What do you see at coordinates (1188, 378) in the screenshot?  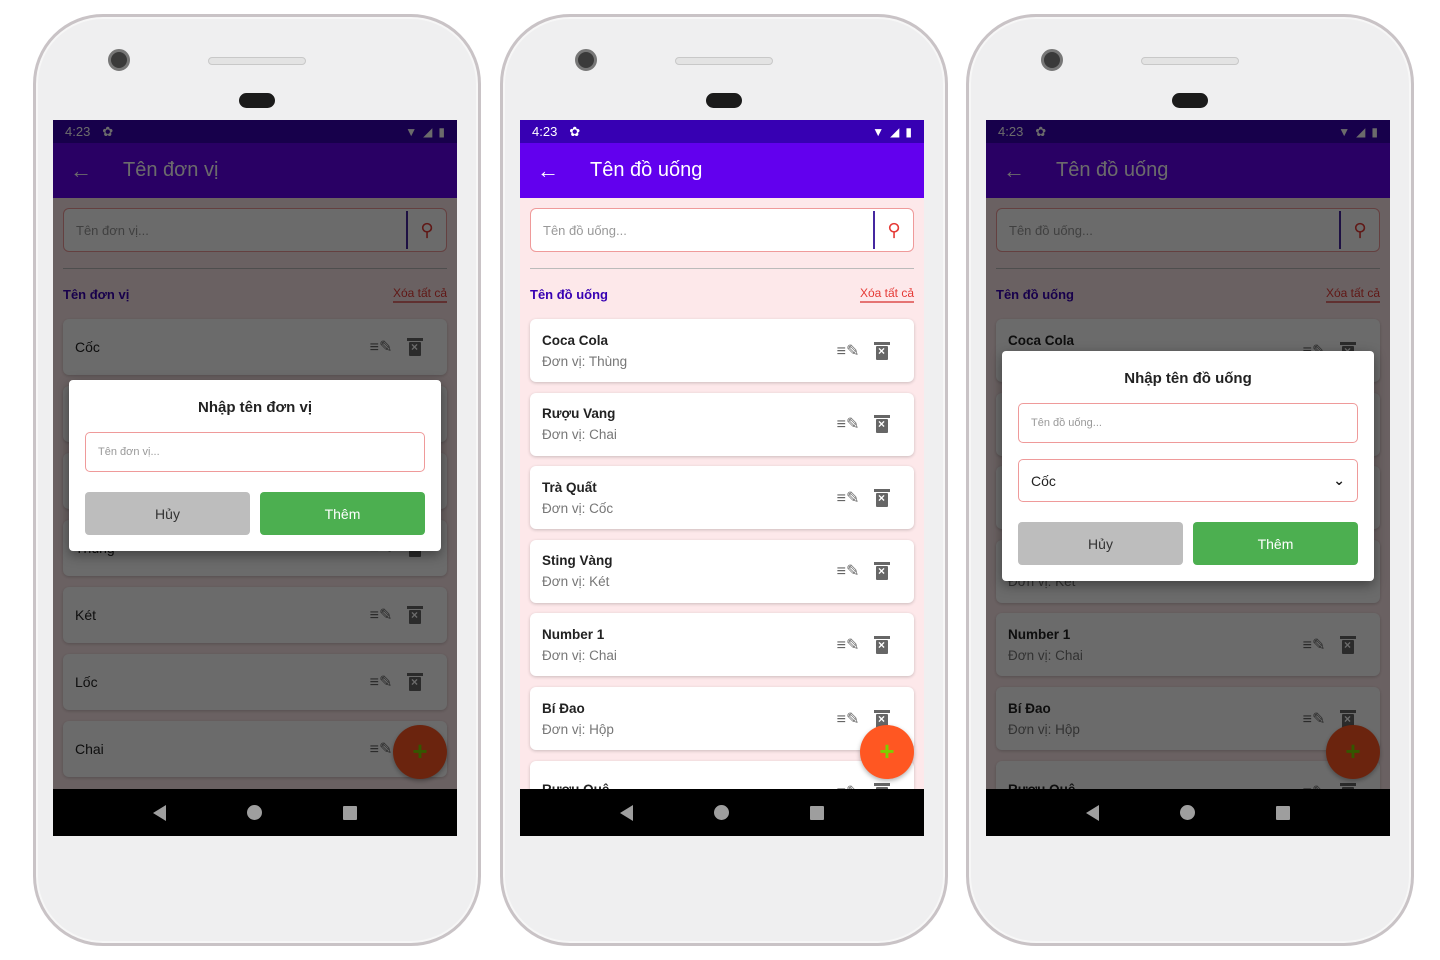 I see `dialog-title: Nhập tên đồ uống` at bounding box center [1188, 378].